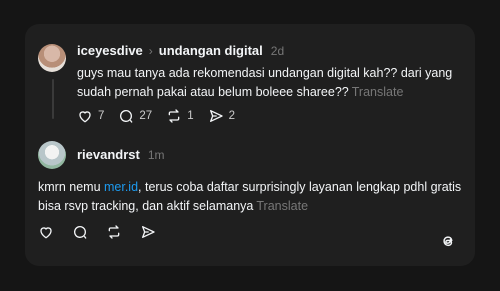 The height and width of the screenshot is (291, 500). I want to click on comment-button: 27, so click(135, 116).